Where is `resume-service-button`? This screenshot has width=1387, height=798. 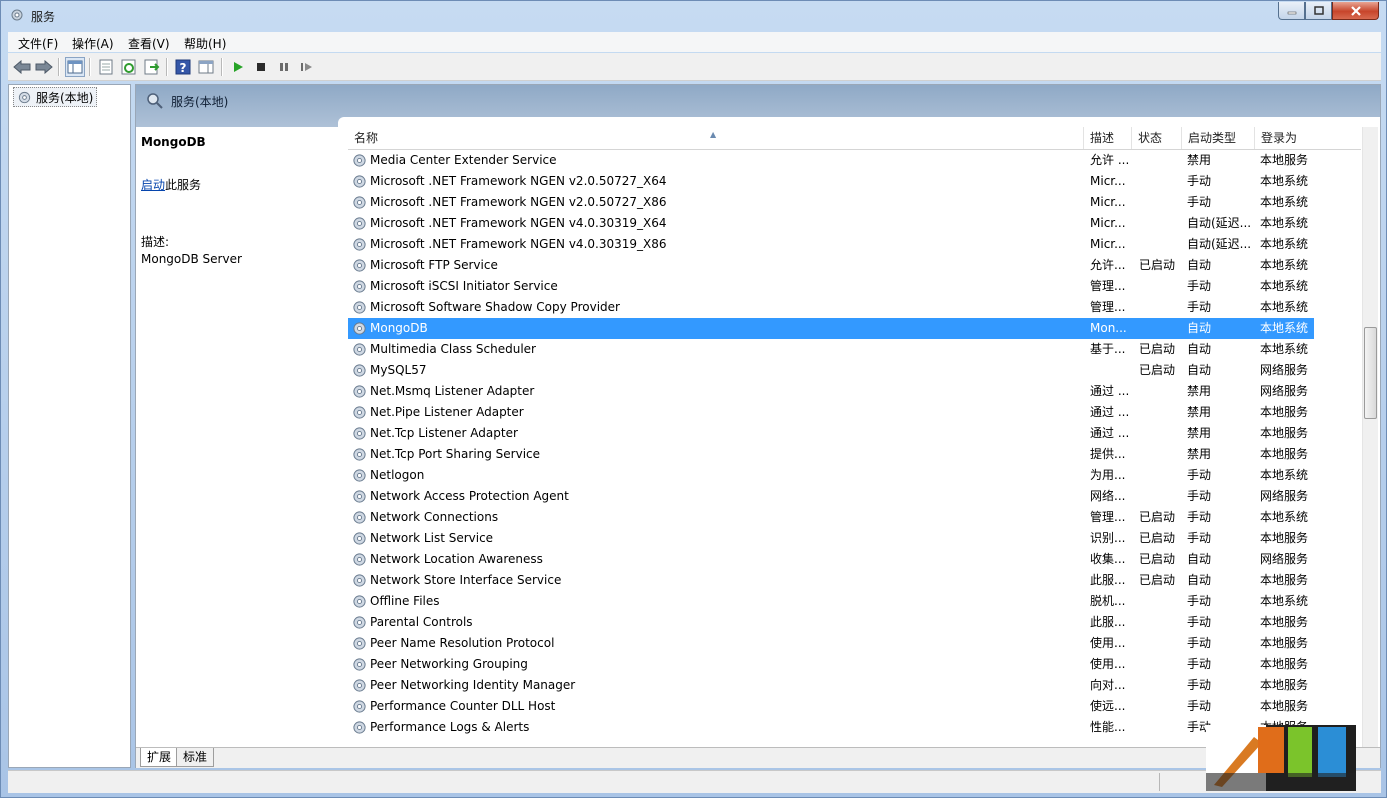 resume-service-button is located at coordinates (307, 67).